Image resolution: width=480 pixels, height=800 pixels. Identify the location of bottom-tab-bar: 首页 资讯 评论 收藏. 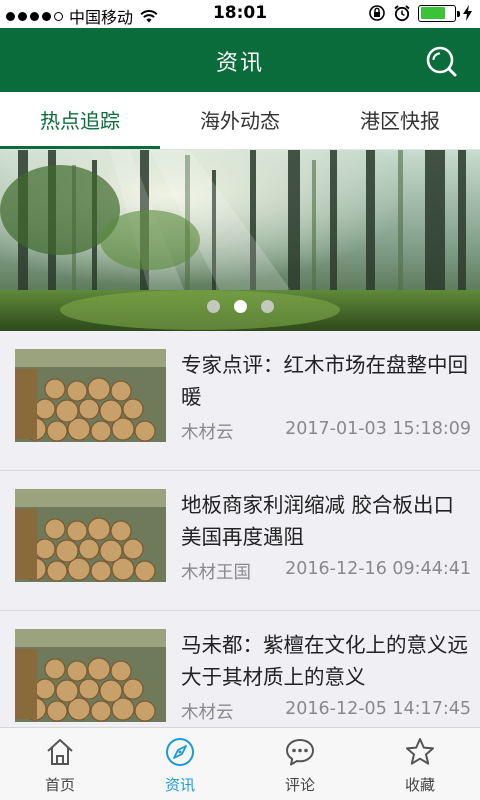
(240, 763).